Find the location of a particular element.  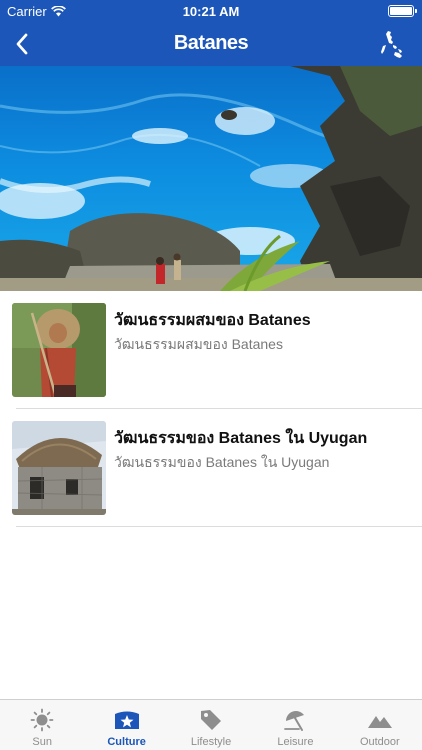

tab-label: Lifestyle is located at coordinates (211, 742).